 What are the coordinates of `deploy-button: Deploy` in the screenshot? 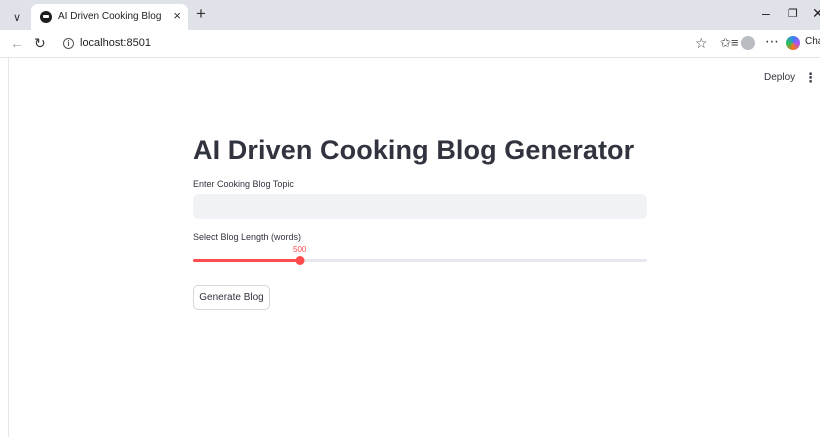 It's located at (779, 77).